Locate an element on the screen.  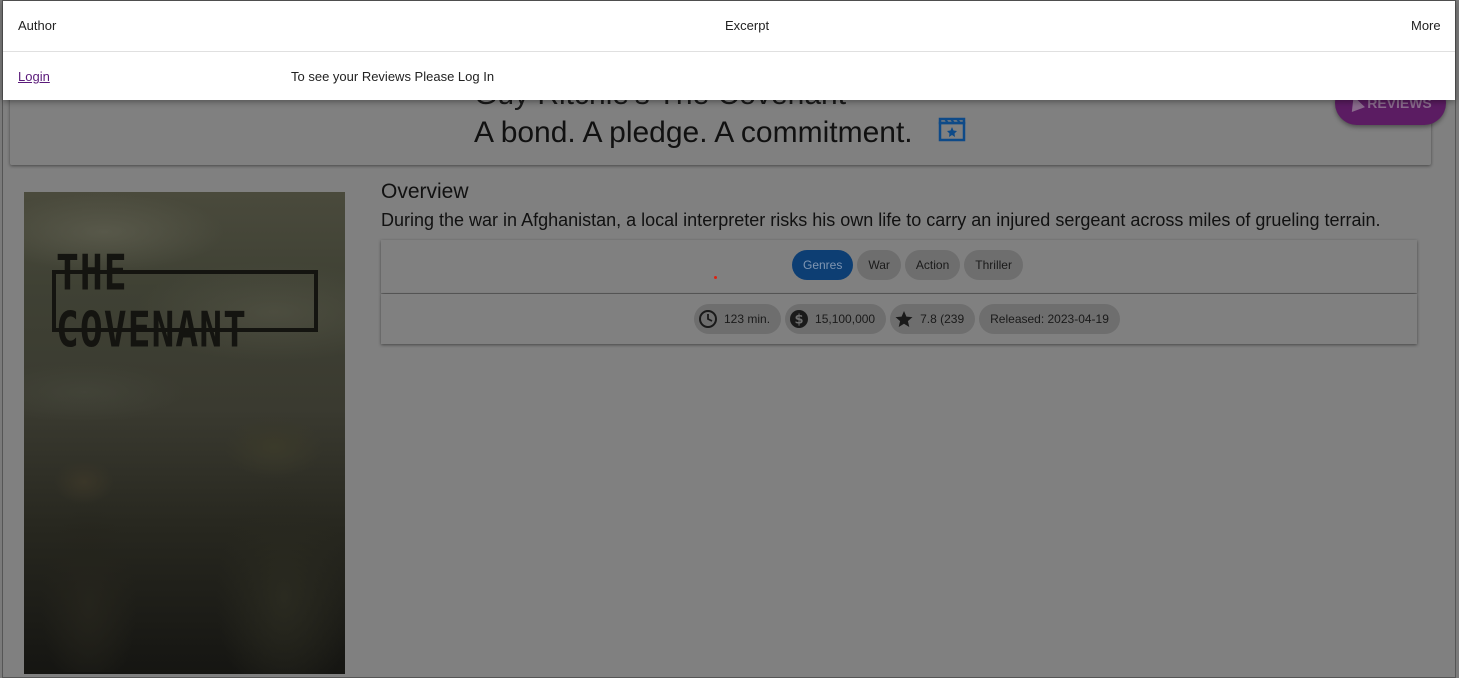
genre-chip-war: War is located at coordinates (879, 265).